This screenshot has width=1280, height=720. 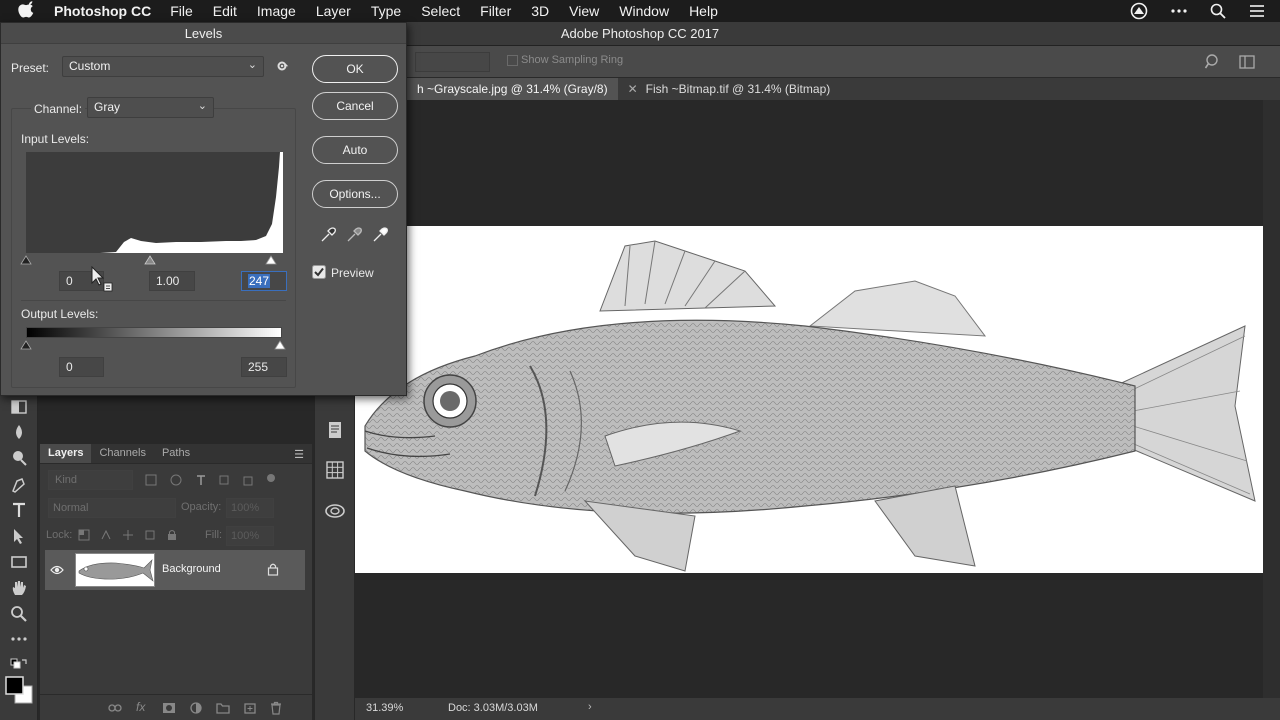 I want to click on path-selection-tool-icon, so click(x=19, y=536).